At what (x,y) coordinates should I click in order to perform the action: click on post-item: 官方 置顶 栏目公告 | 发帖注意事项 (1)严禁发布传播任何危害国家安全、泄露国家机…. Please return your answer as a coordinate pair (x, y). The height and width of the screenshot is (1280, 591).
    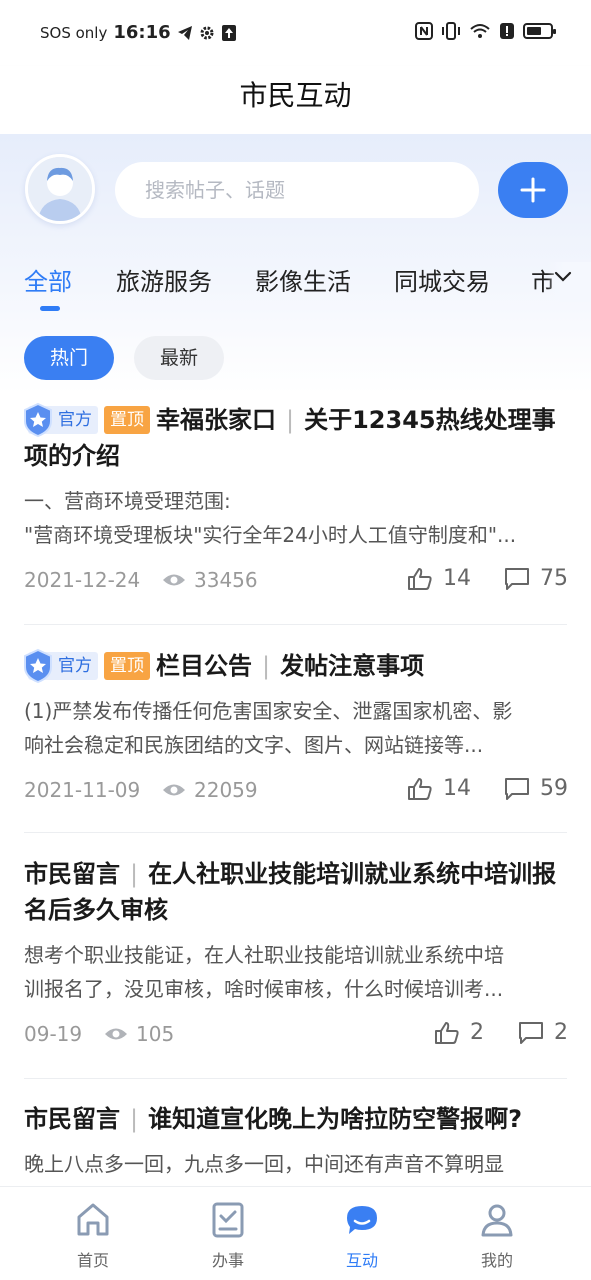
    Looking at the image, I should click on (296, 730).